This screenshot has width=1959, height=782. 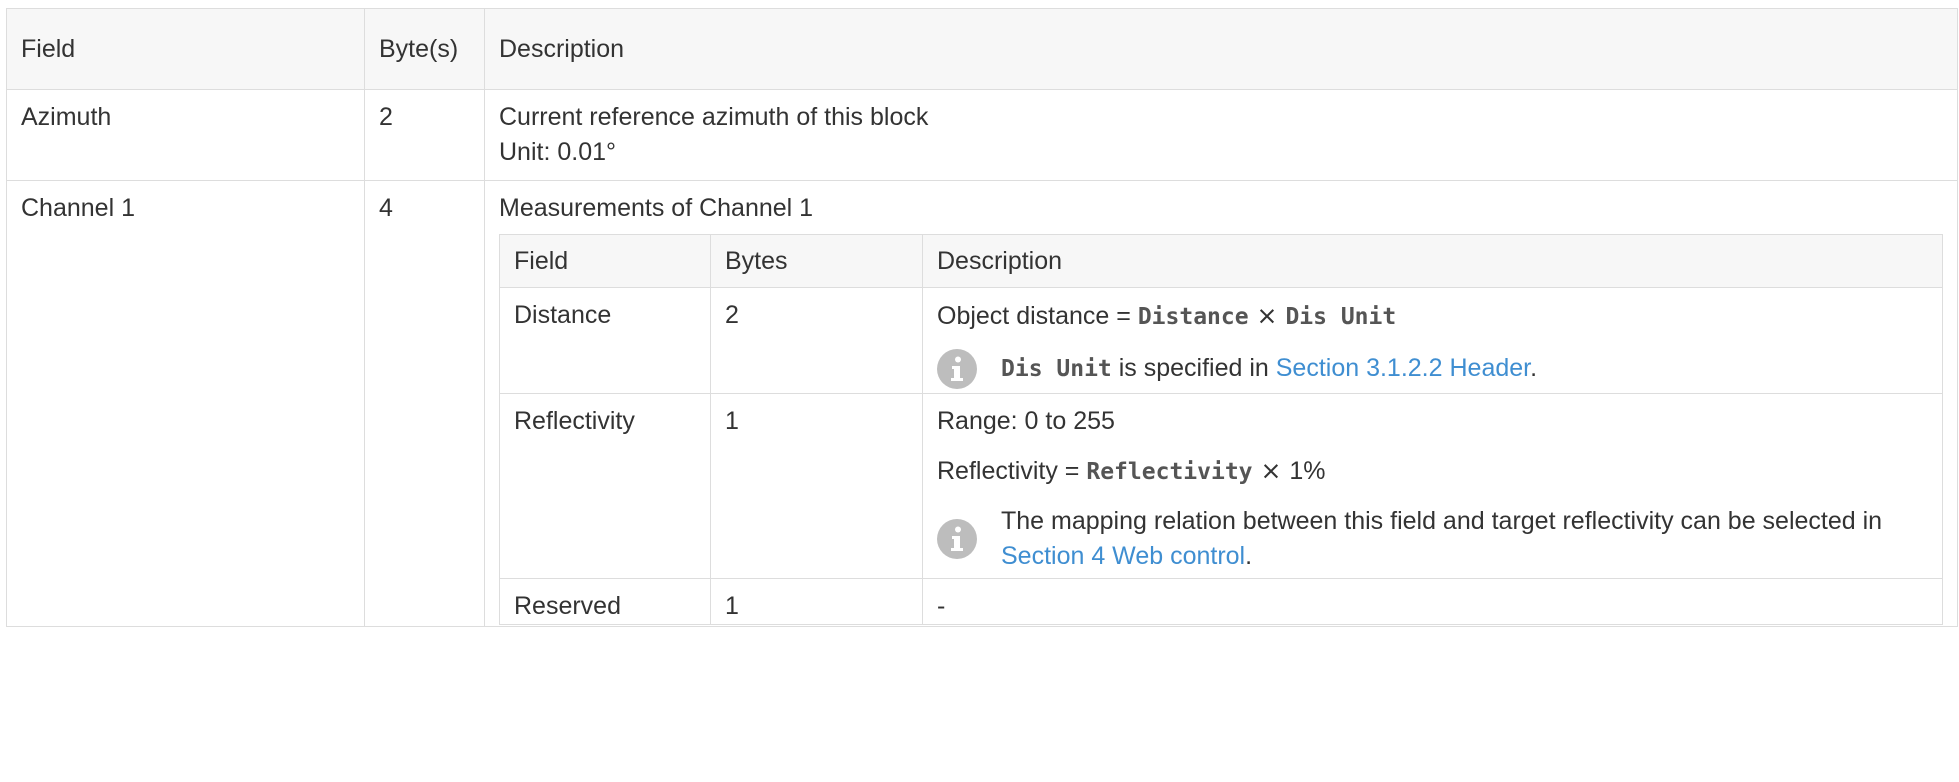 What do you see at coordinates (656, 208) in the screenshot?
I see `channel-desc-title: Measurements of Channel 1` at bounding box center [656, 208].